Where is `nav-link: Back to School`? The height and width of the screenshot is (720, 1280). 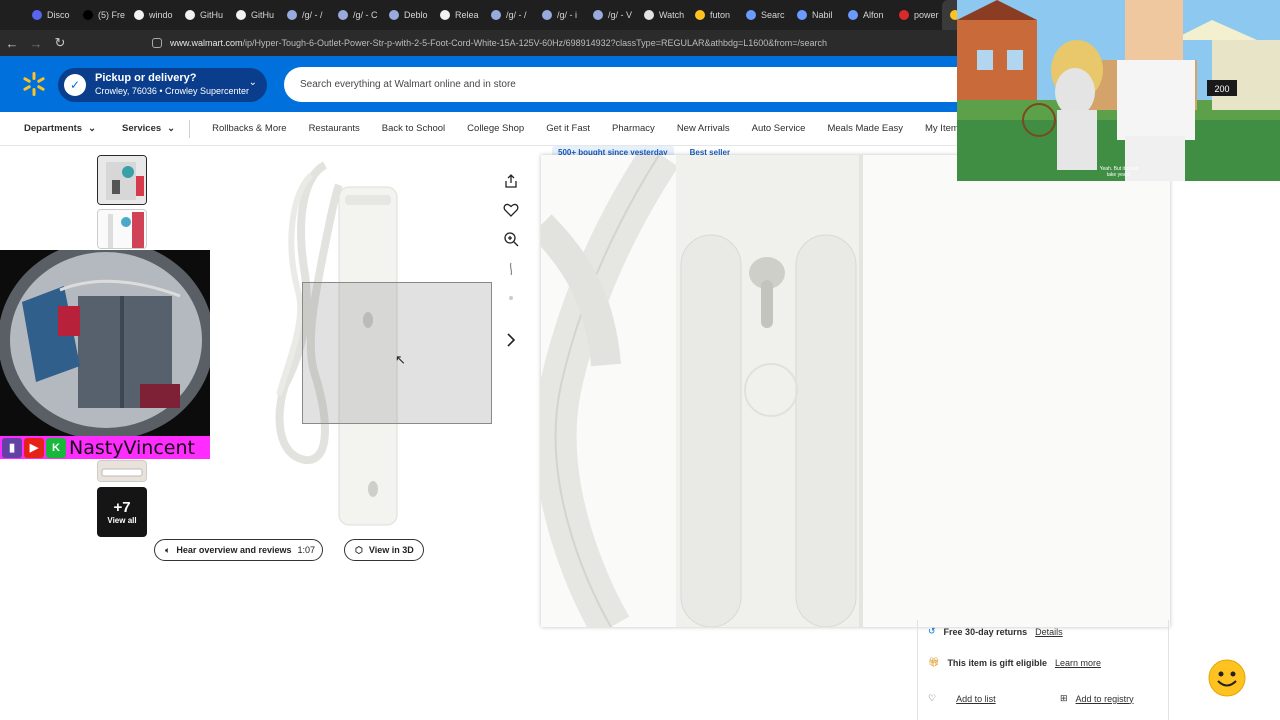
nav-link: Back to School is located at coordinates (413, 128).